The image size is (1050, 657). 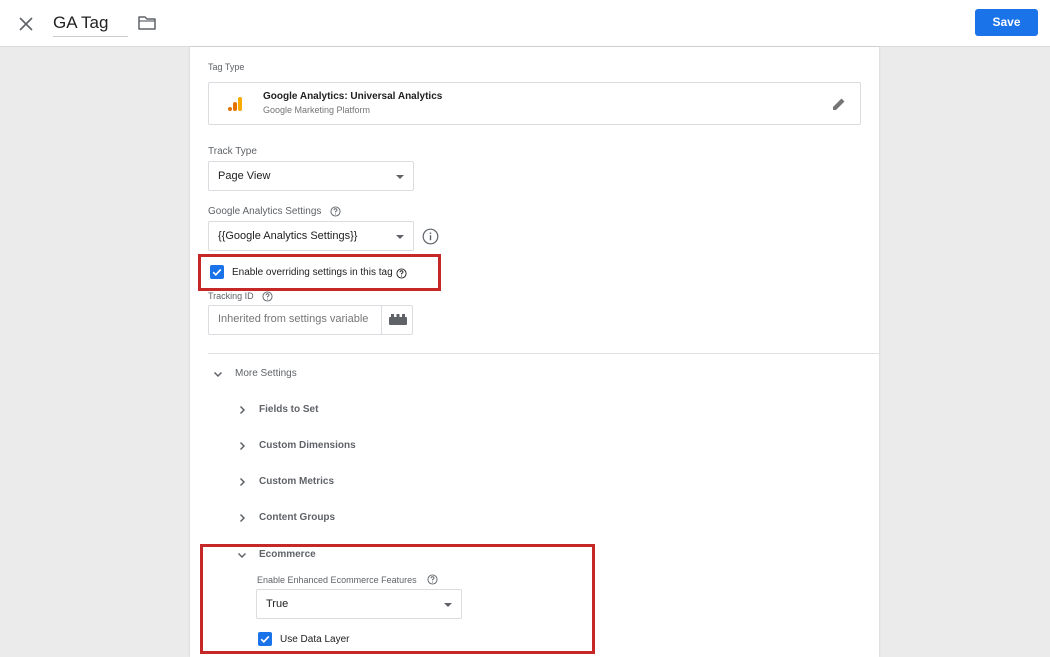 I want to click on folder-icon, so click(x=147, y=23).